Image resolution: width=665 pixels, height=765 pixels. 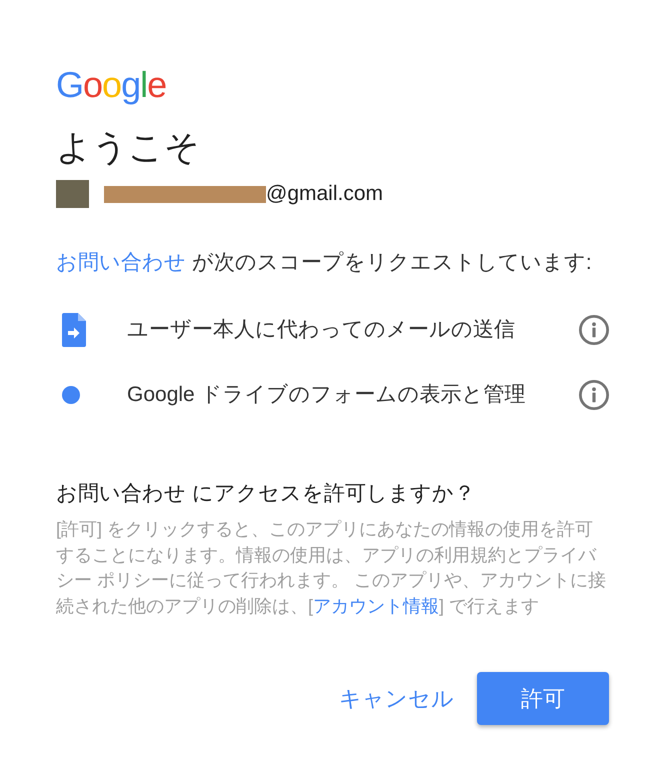 What do you see at coordinates (543, 698) in the screenshot?
I see `allow-button: 許可` at bounding box center [543, 698].